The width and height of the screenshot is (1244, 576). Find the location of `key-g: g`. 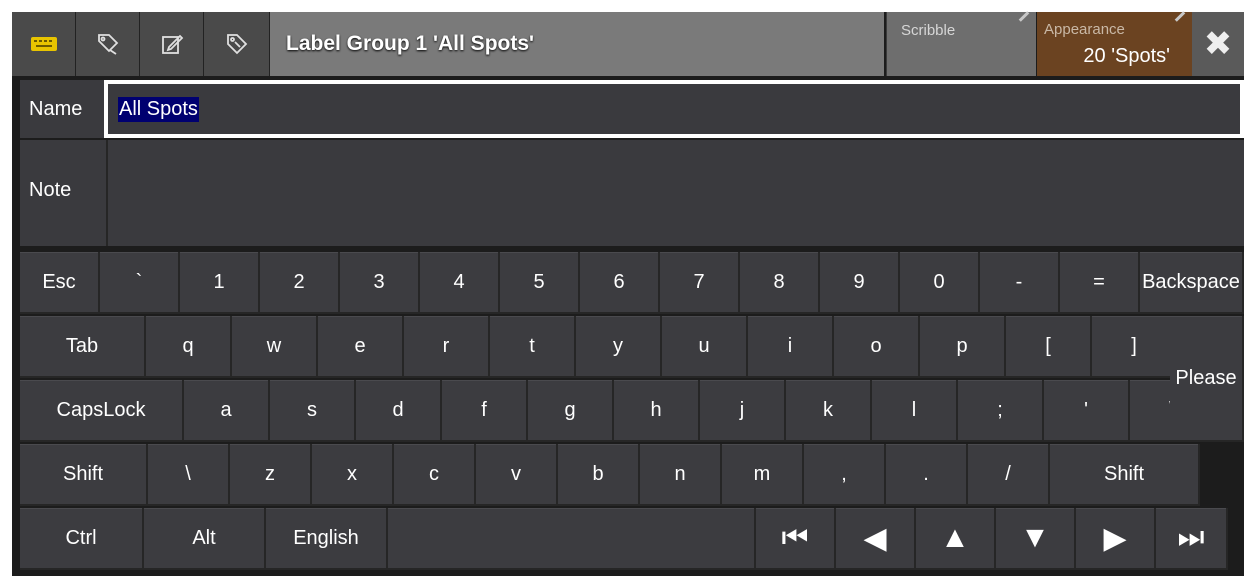

key-g: g is located at coordinates (571, 411).